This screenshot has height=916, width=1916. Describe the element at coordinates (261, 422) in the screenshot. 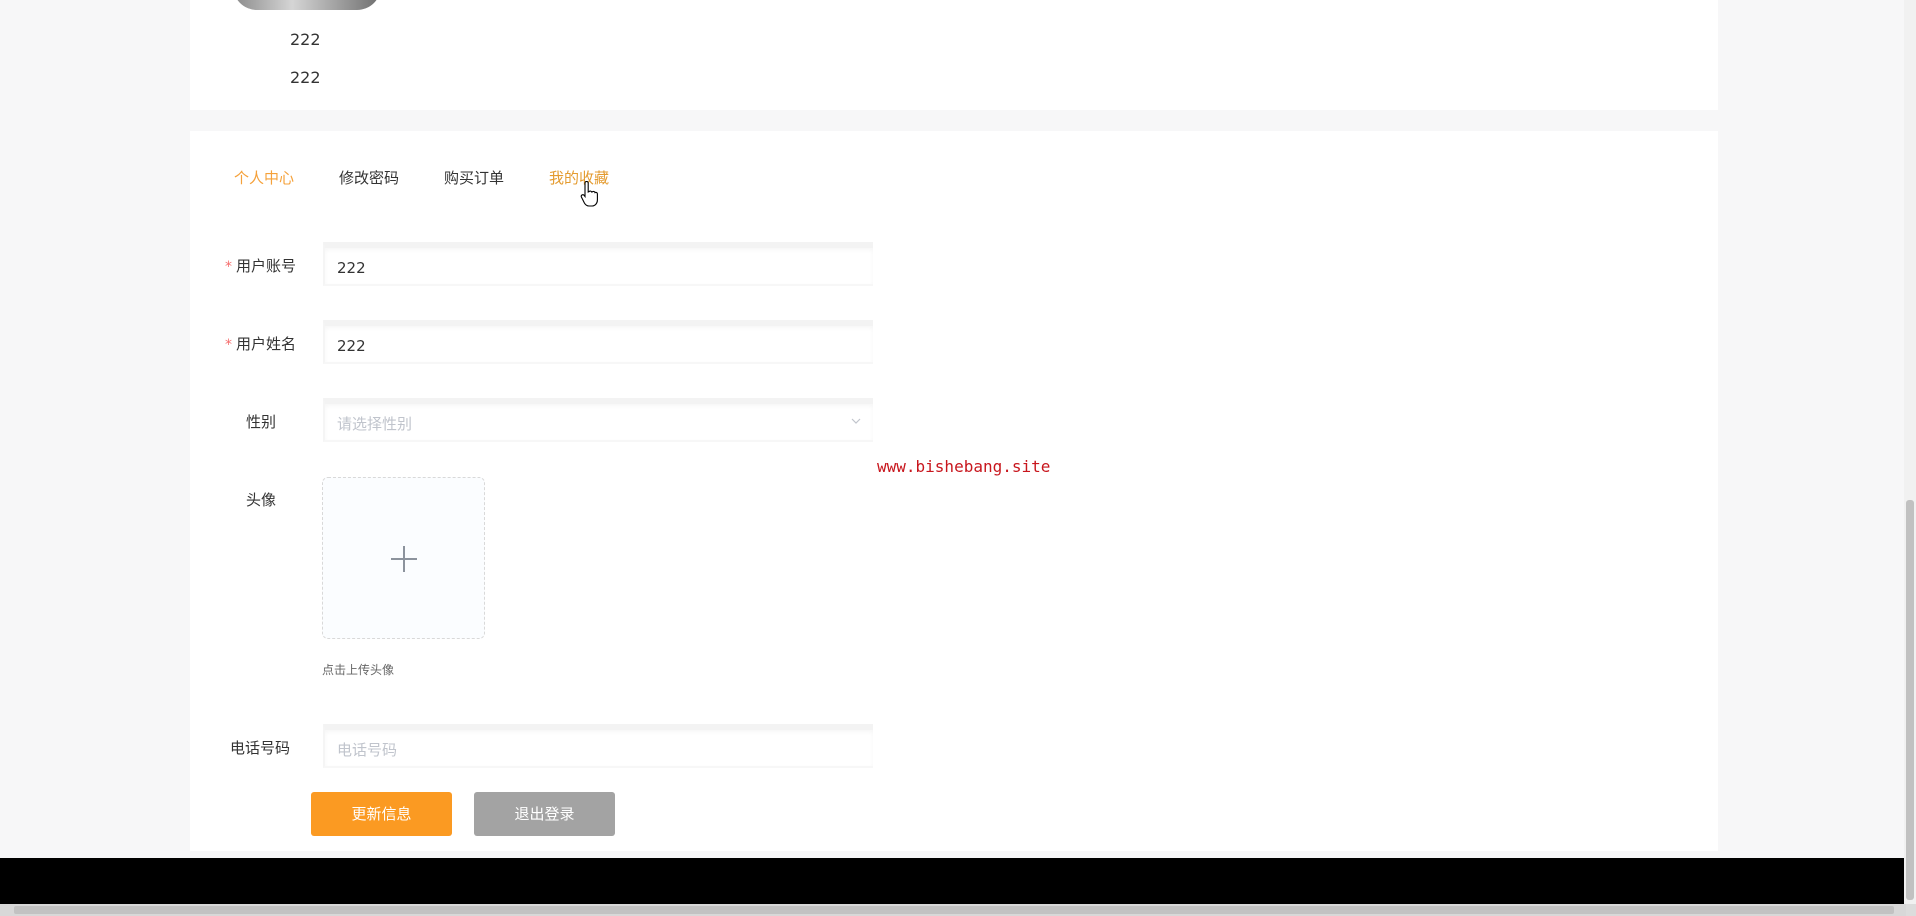

I see `gender-label: 性别` at that location.